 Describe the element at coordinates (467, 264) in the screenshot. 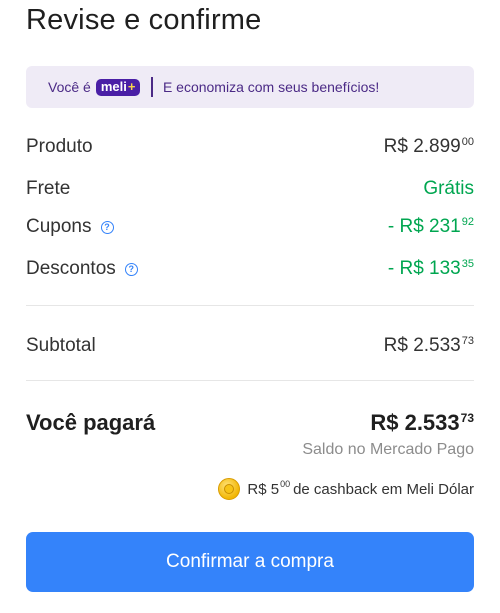

I see `descontos-amount-cents: 35` at that location.